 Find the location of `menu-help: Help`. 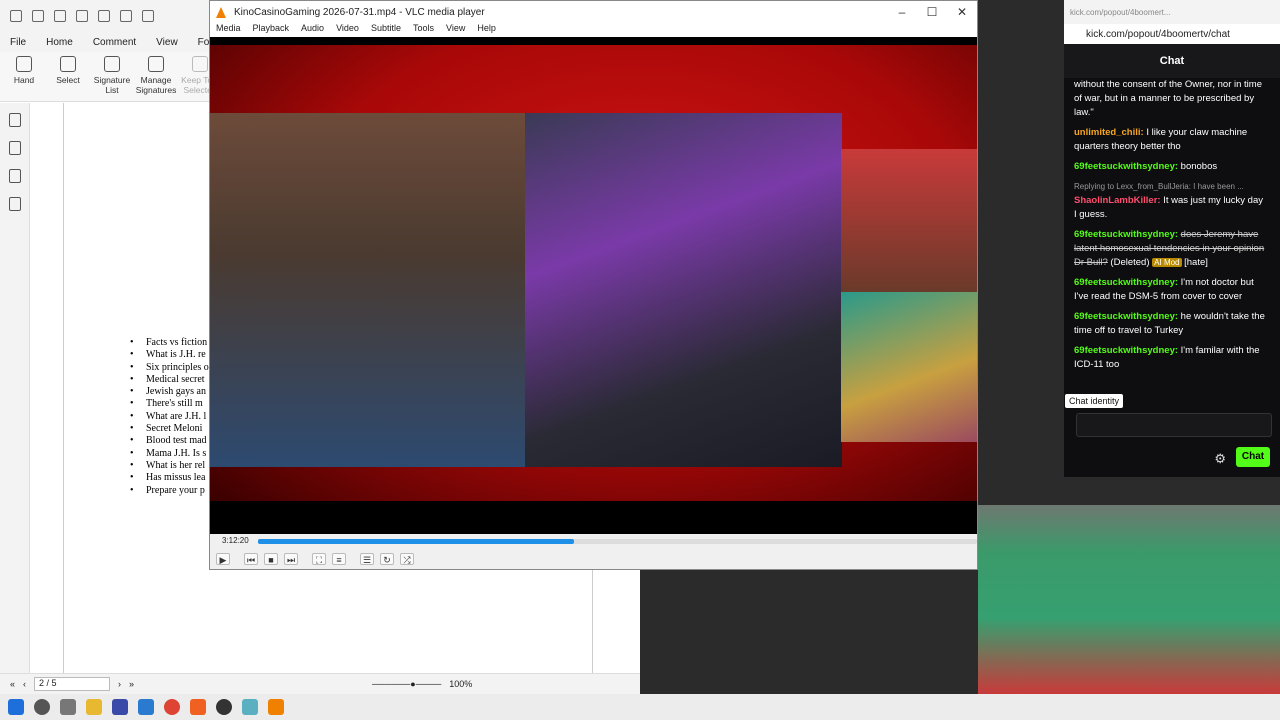

menu-help: Help is located at coordinates (486, 30).